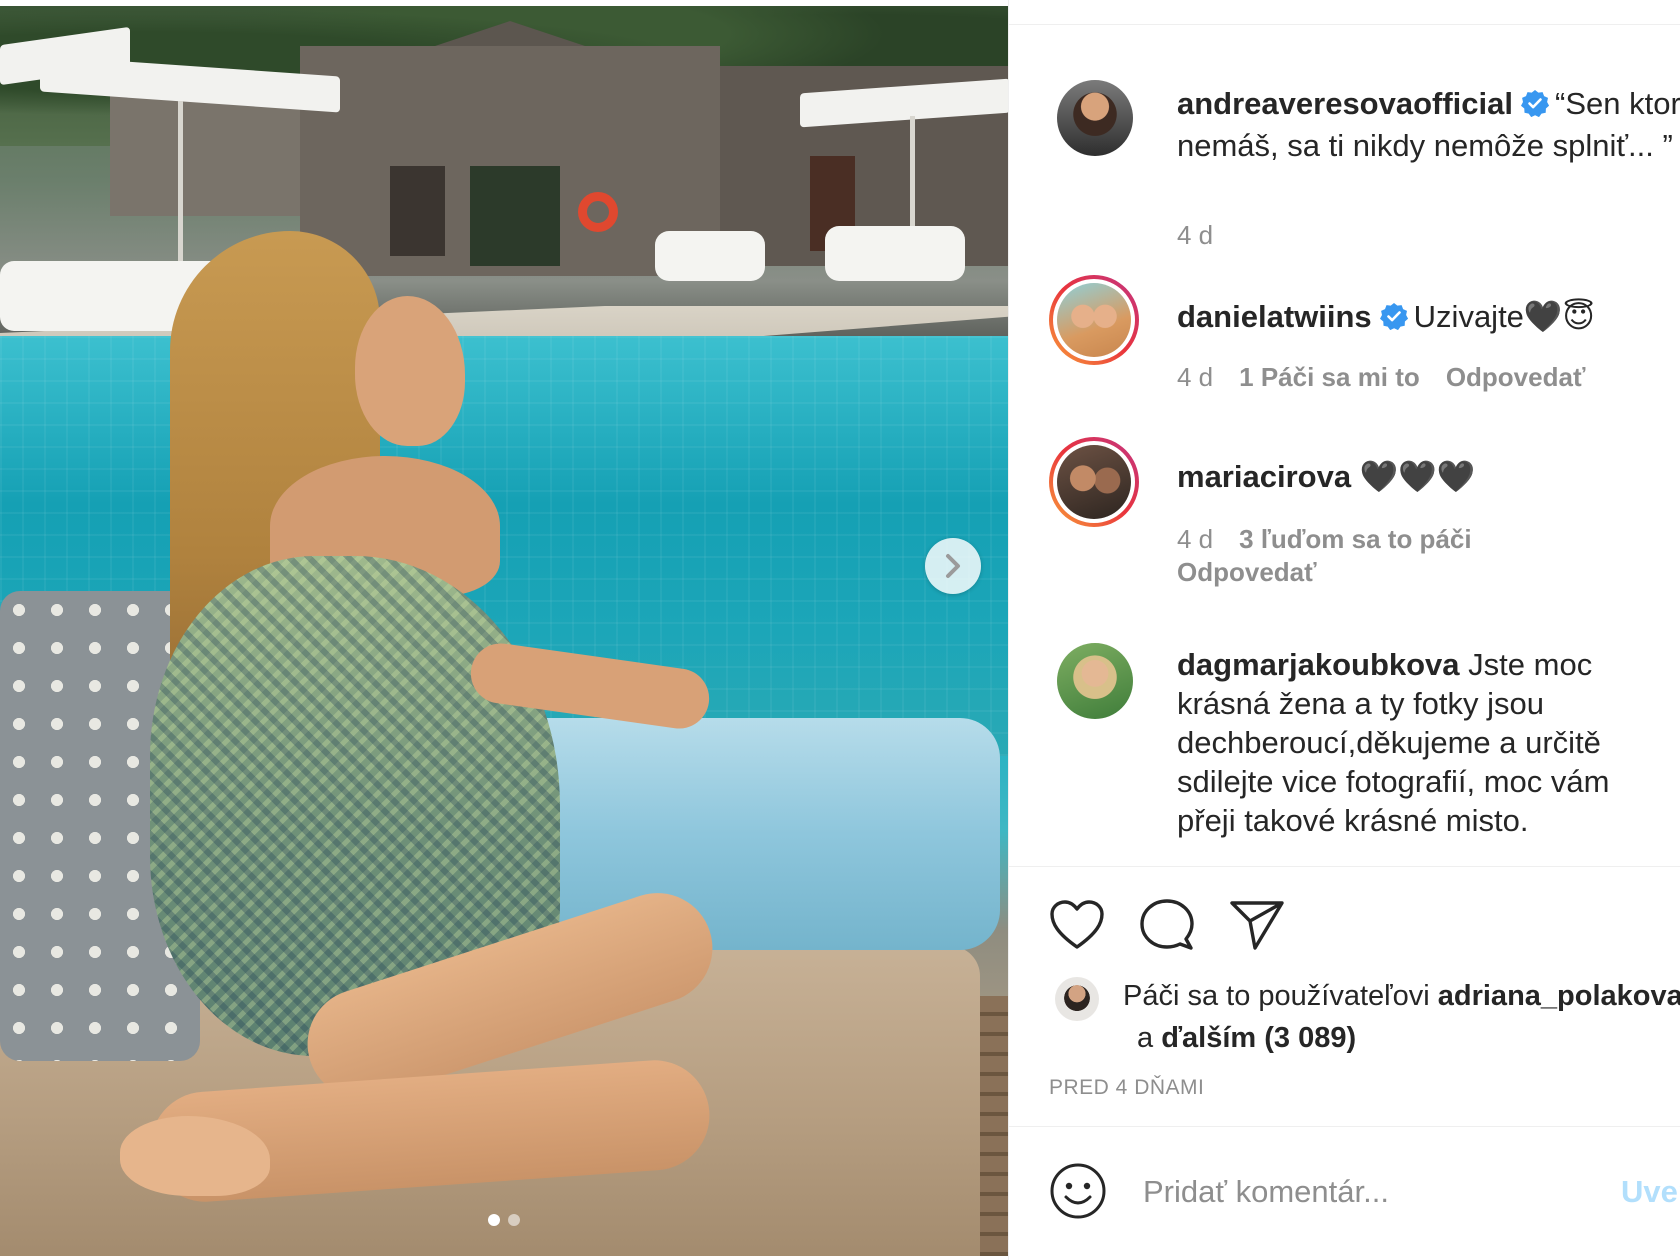 The height and width of the screenshot is (1260, 1680). I want to click on likes-and: a, so click(1145, 1038).